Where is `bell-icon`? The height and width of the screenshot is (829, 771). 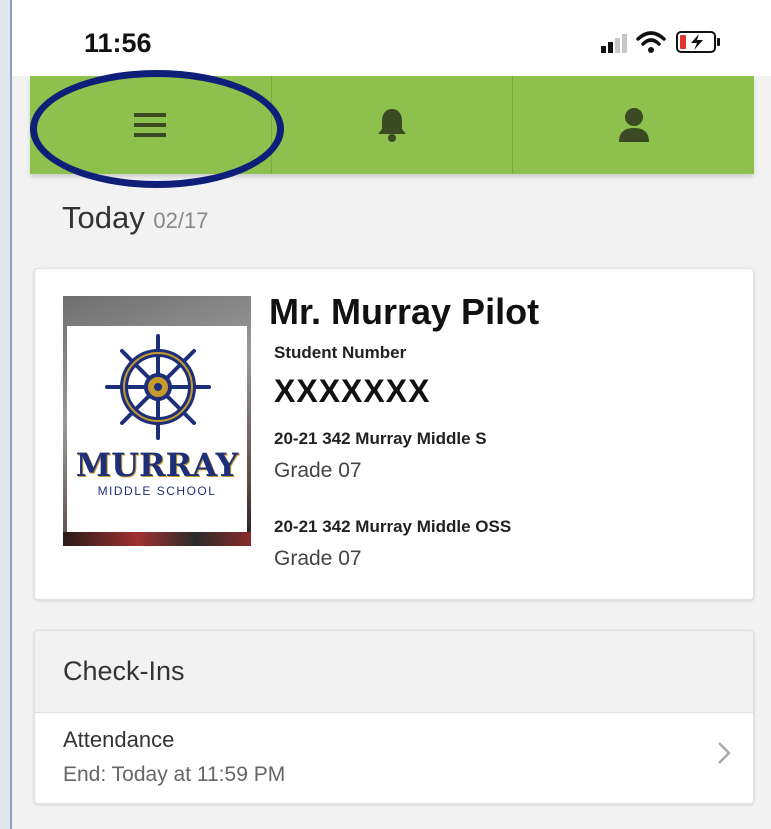
bell-icon is located at coordinates (392, 125).